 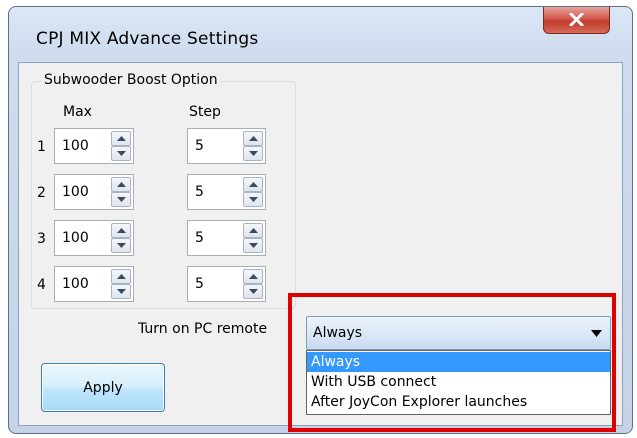 What do you see at coordinates (41, 239) in the screenshot?
I see `row-number: 3` at bounding box center [41, 239].